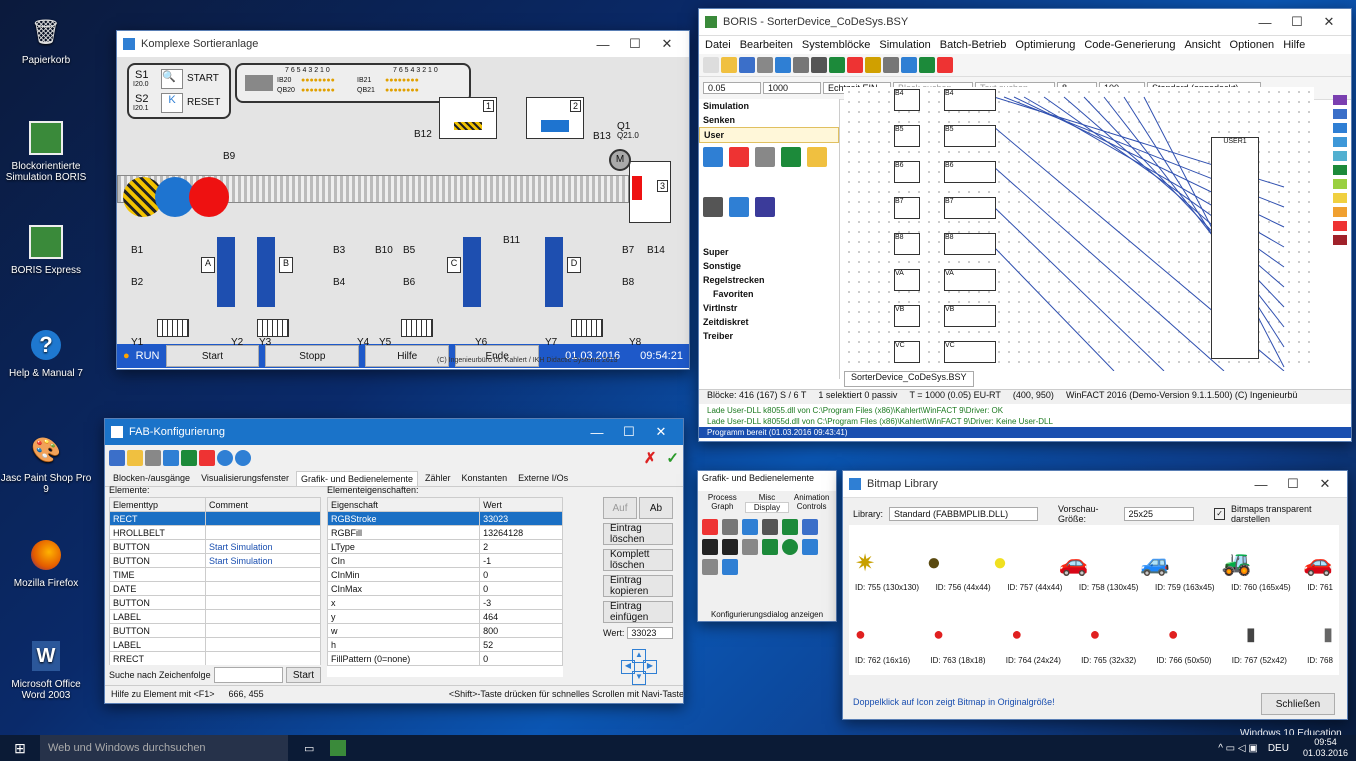  What do you see at coordinates (750, 527) in the screenshot?
I see `clock-element-icon` at bounding box center [750, 527].